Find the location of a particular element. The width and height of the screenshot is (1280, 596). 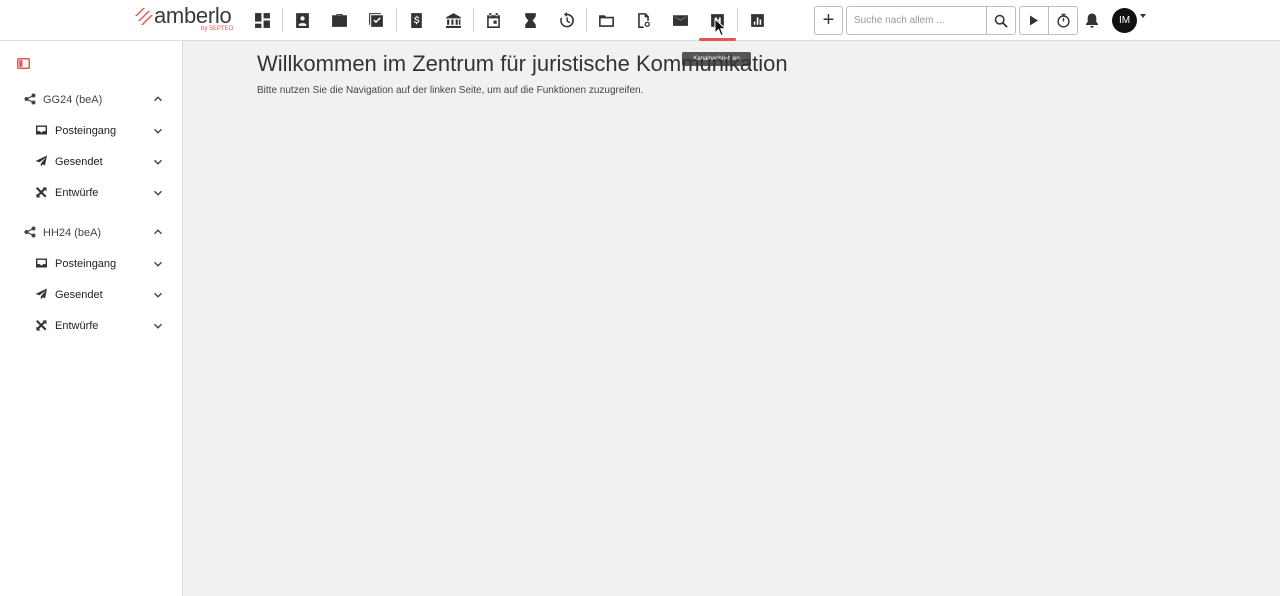

logo-mark-icon is located at coordinates (144, 16).